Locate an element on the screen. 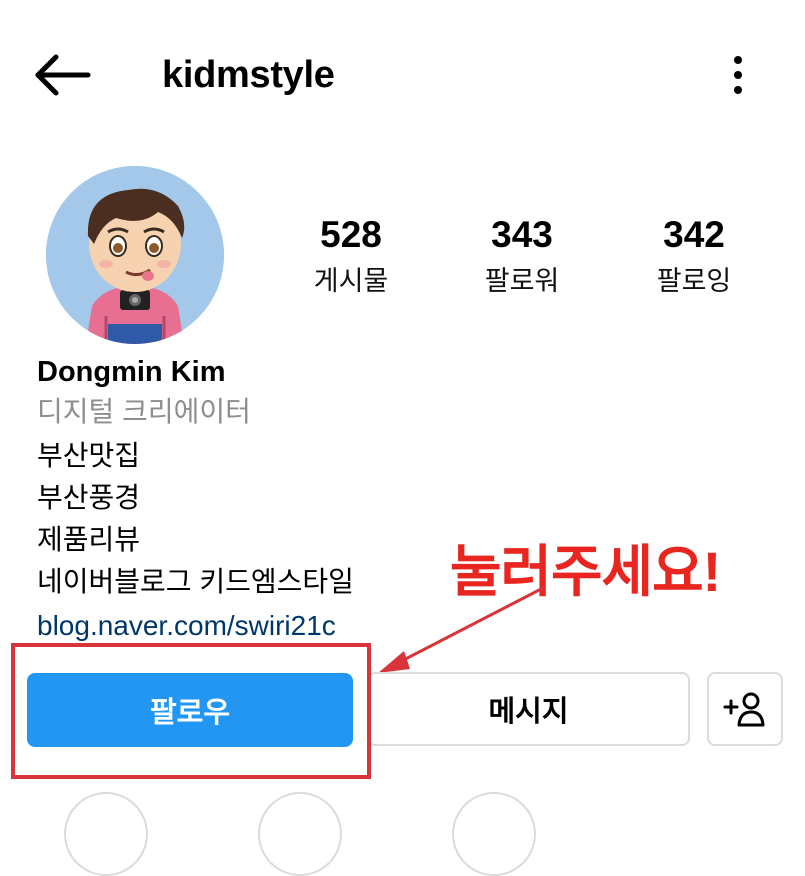  followers-label: 팔로워 is located at coordinates (522, 281).